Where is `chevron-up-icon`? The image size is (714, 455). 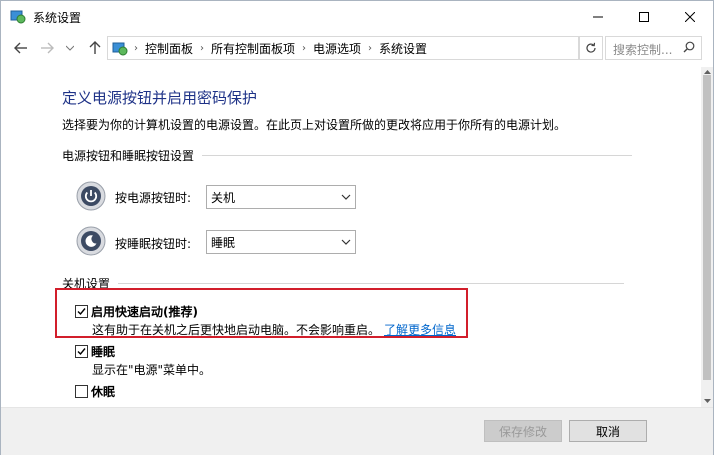
chevron-up-icon is located at coordinates (707, 71).